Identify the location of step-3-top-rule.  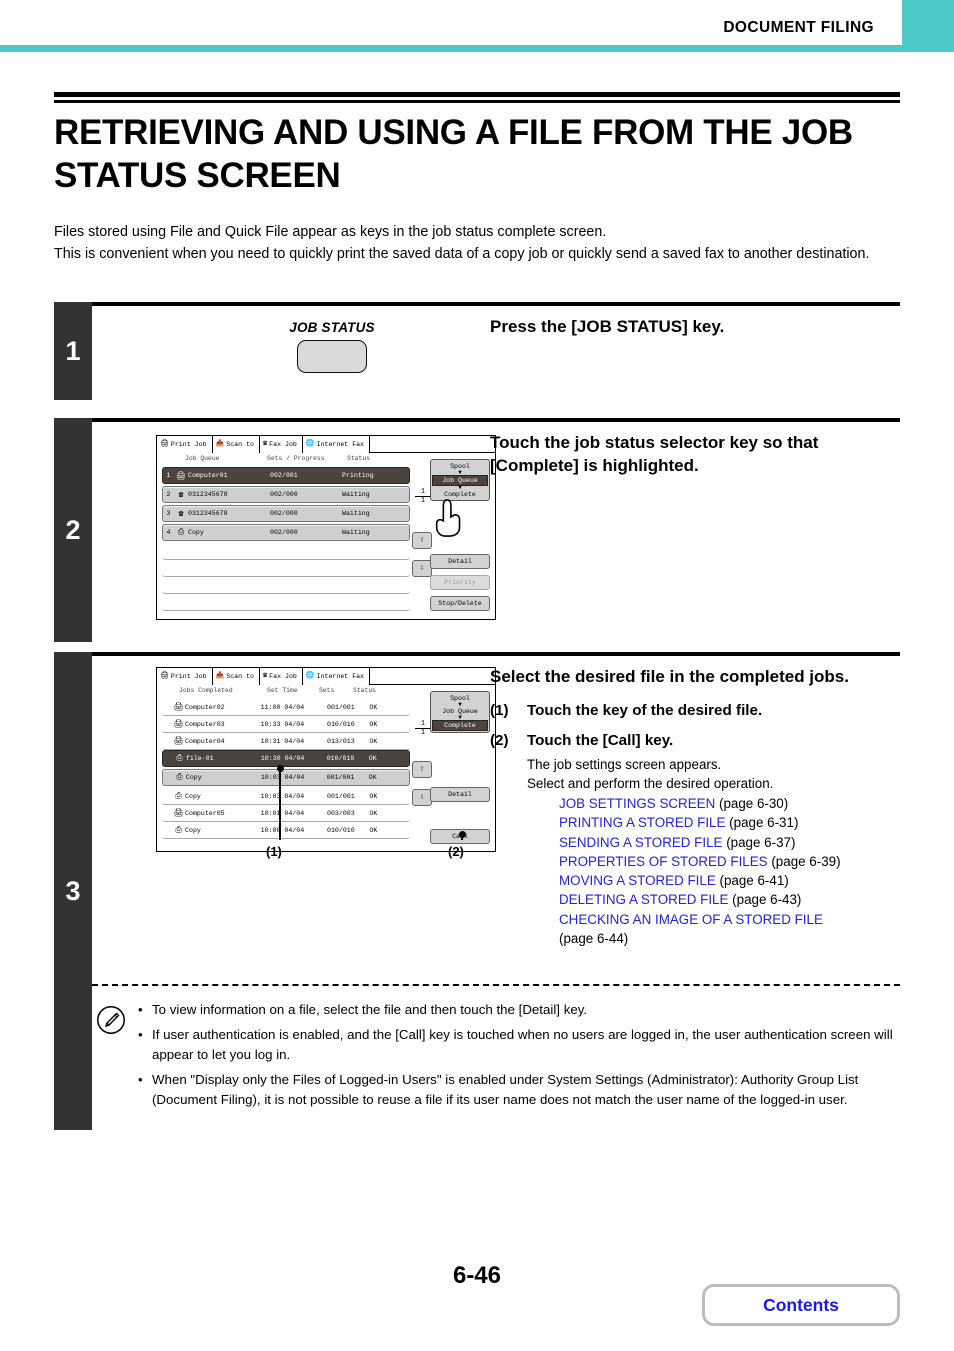
(477, 654).